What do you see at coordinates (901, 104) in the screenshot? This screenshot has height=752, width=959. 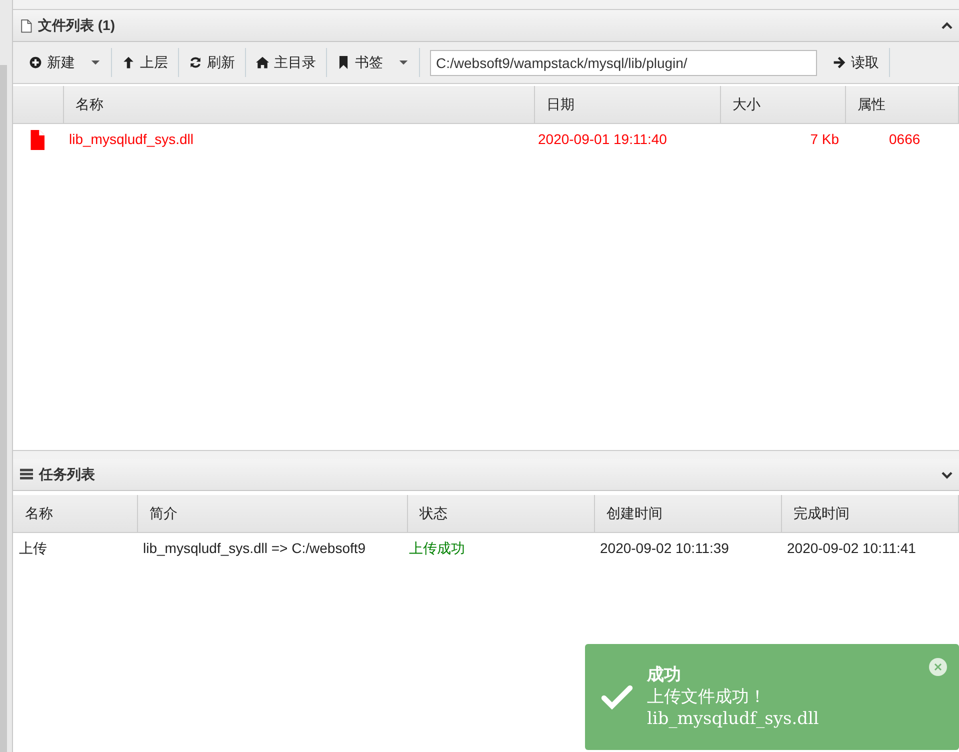 I see `column-header: 属性` at bounding box center [901, 104].